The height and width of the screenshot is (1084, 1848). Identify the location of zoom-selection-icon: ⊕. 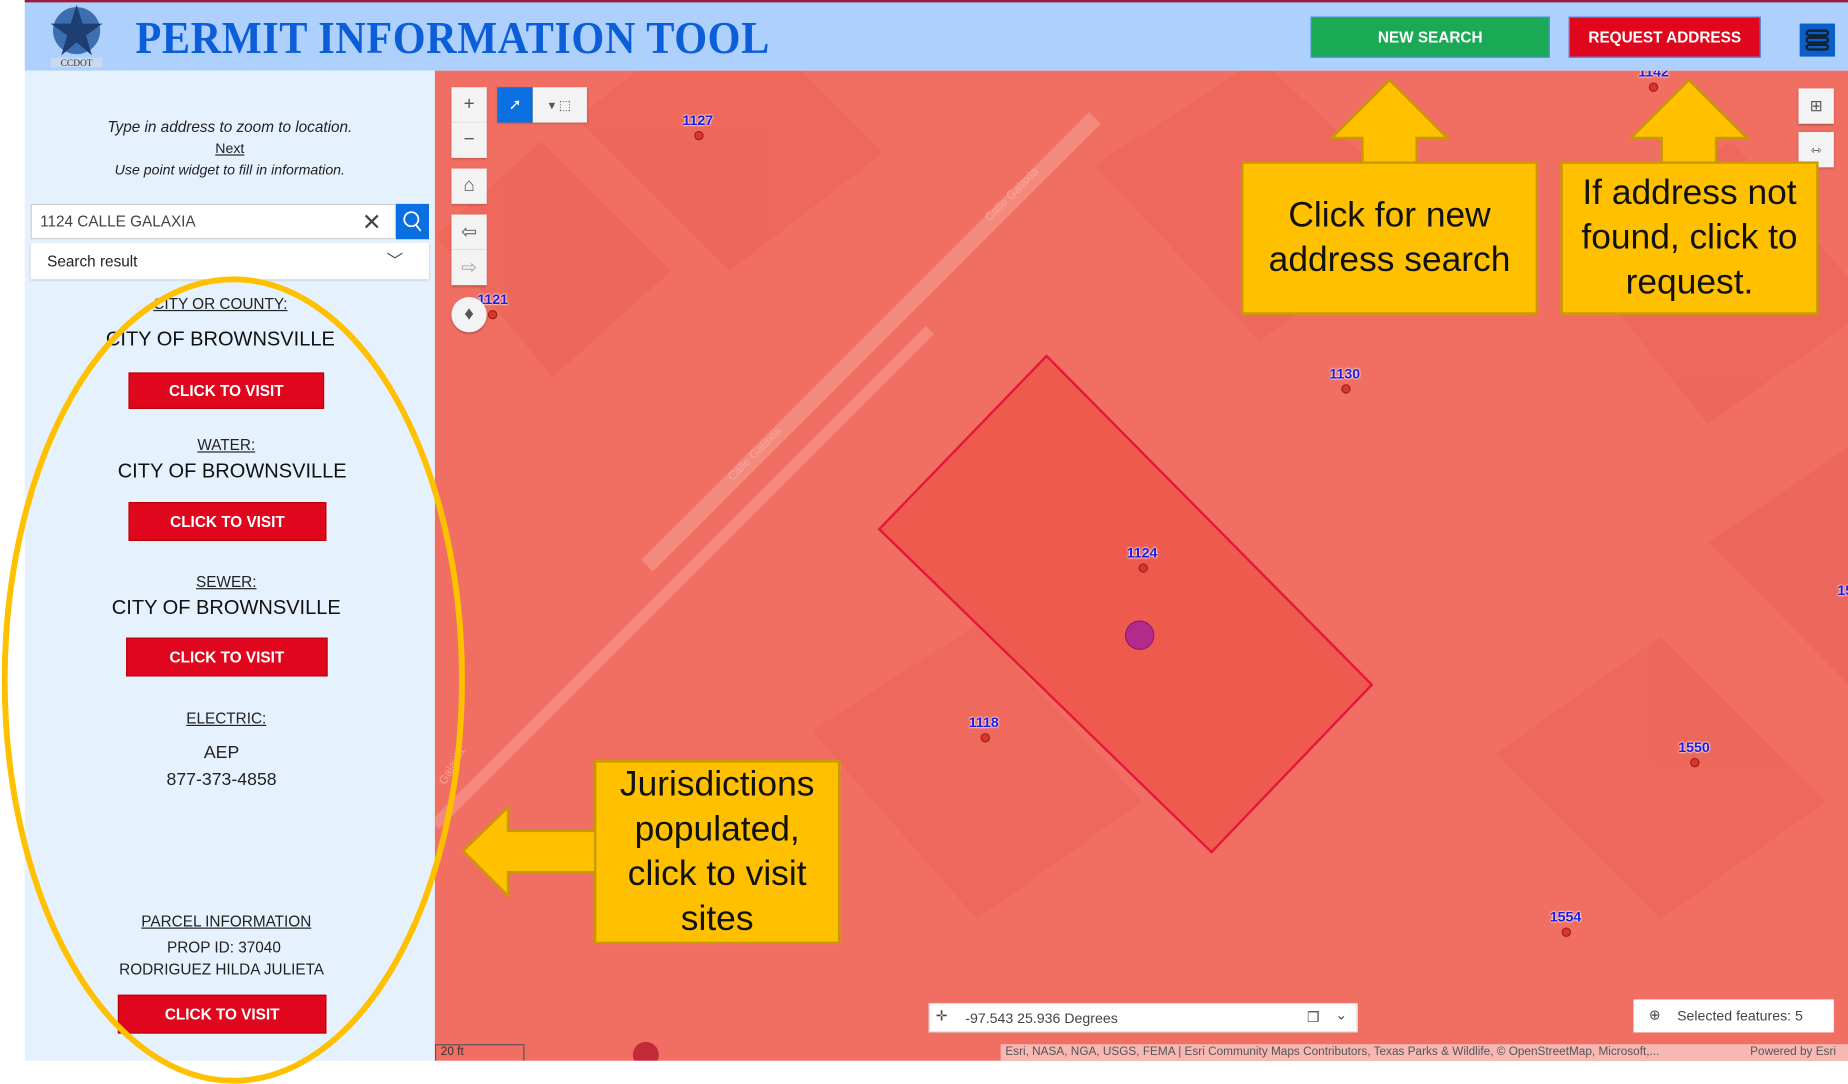
(1654, 1014).